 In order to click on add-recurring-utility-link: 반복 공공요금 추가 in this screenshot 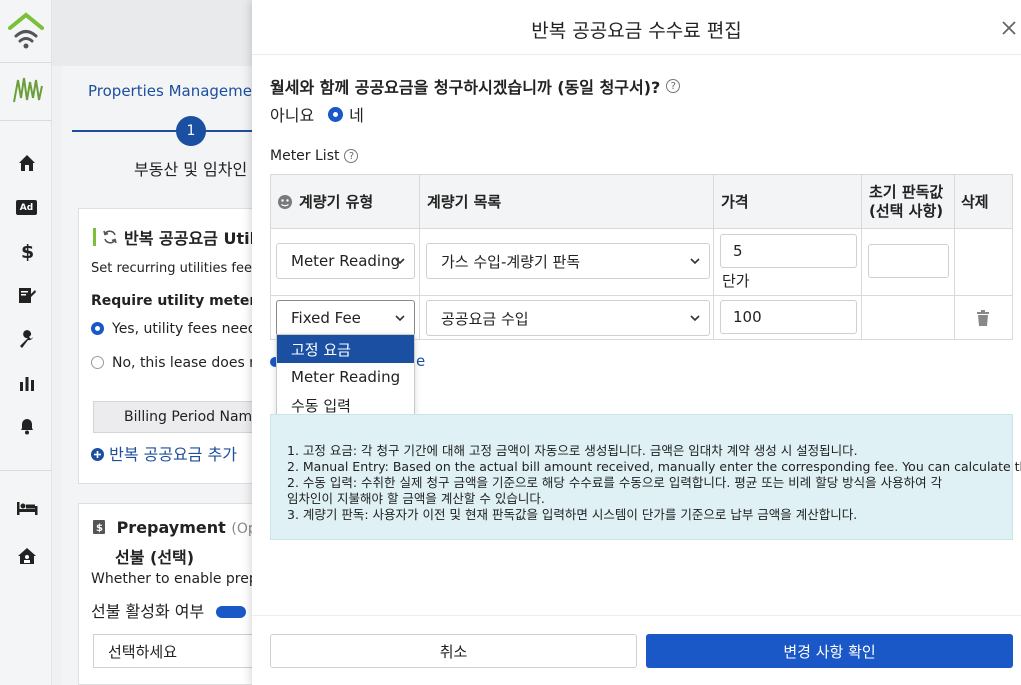, I will do `click(164, 453)`.